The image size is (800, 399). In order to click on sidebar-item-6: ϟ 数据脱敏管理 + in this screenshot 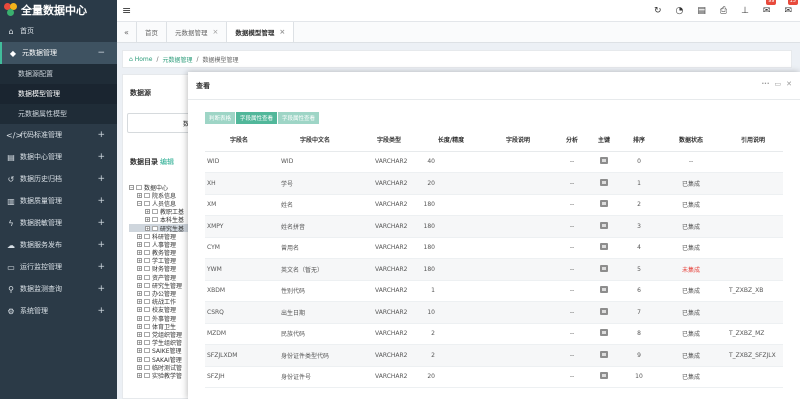, I will do `click(58, 223)`.